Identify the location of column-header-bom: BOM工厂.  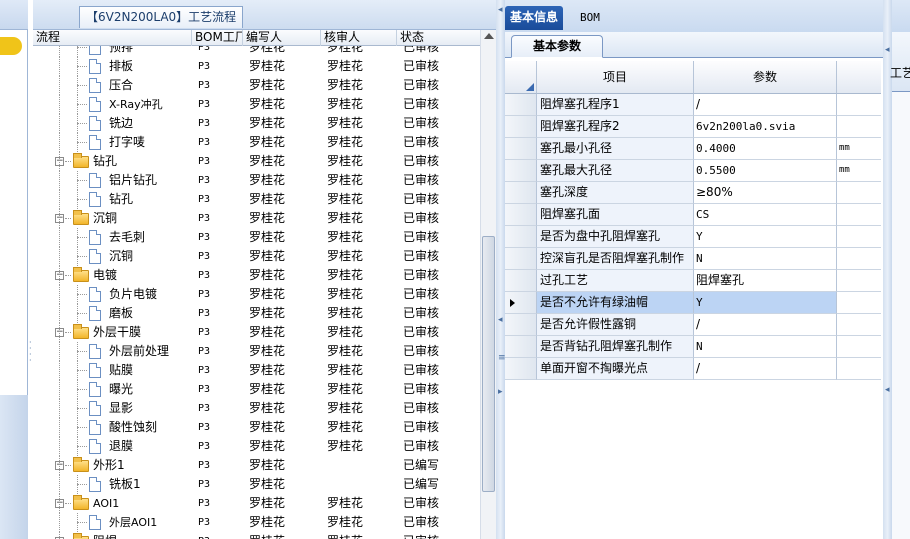
(217, 38).